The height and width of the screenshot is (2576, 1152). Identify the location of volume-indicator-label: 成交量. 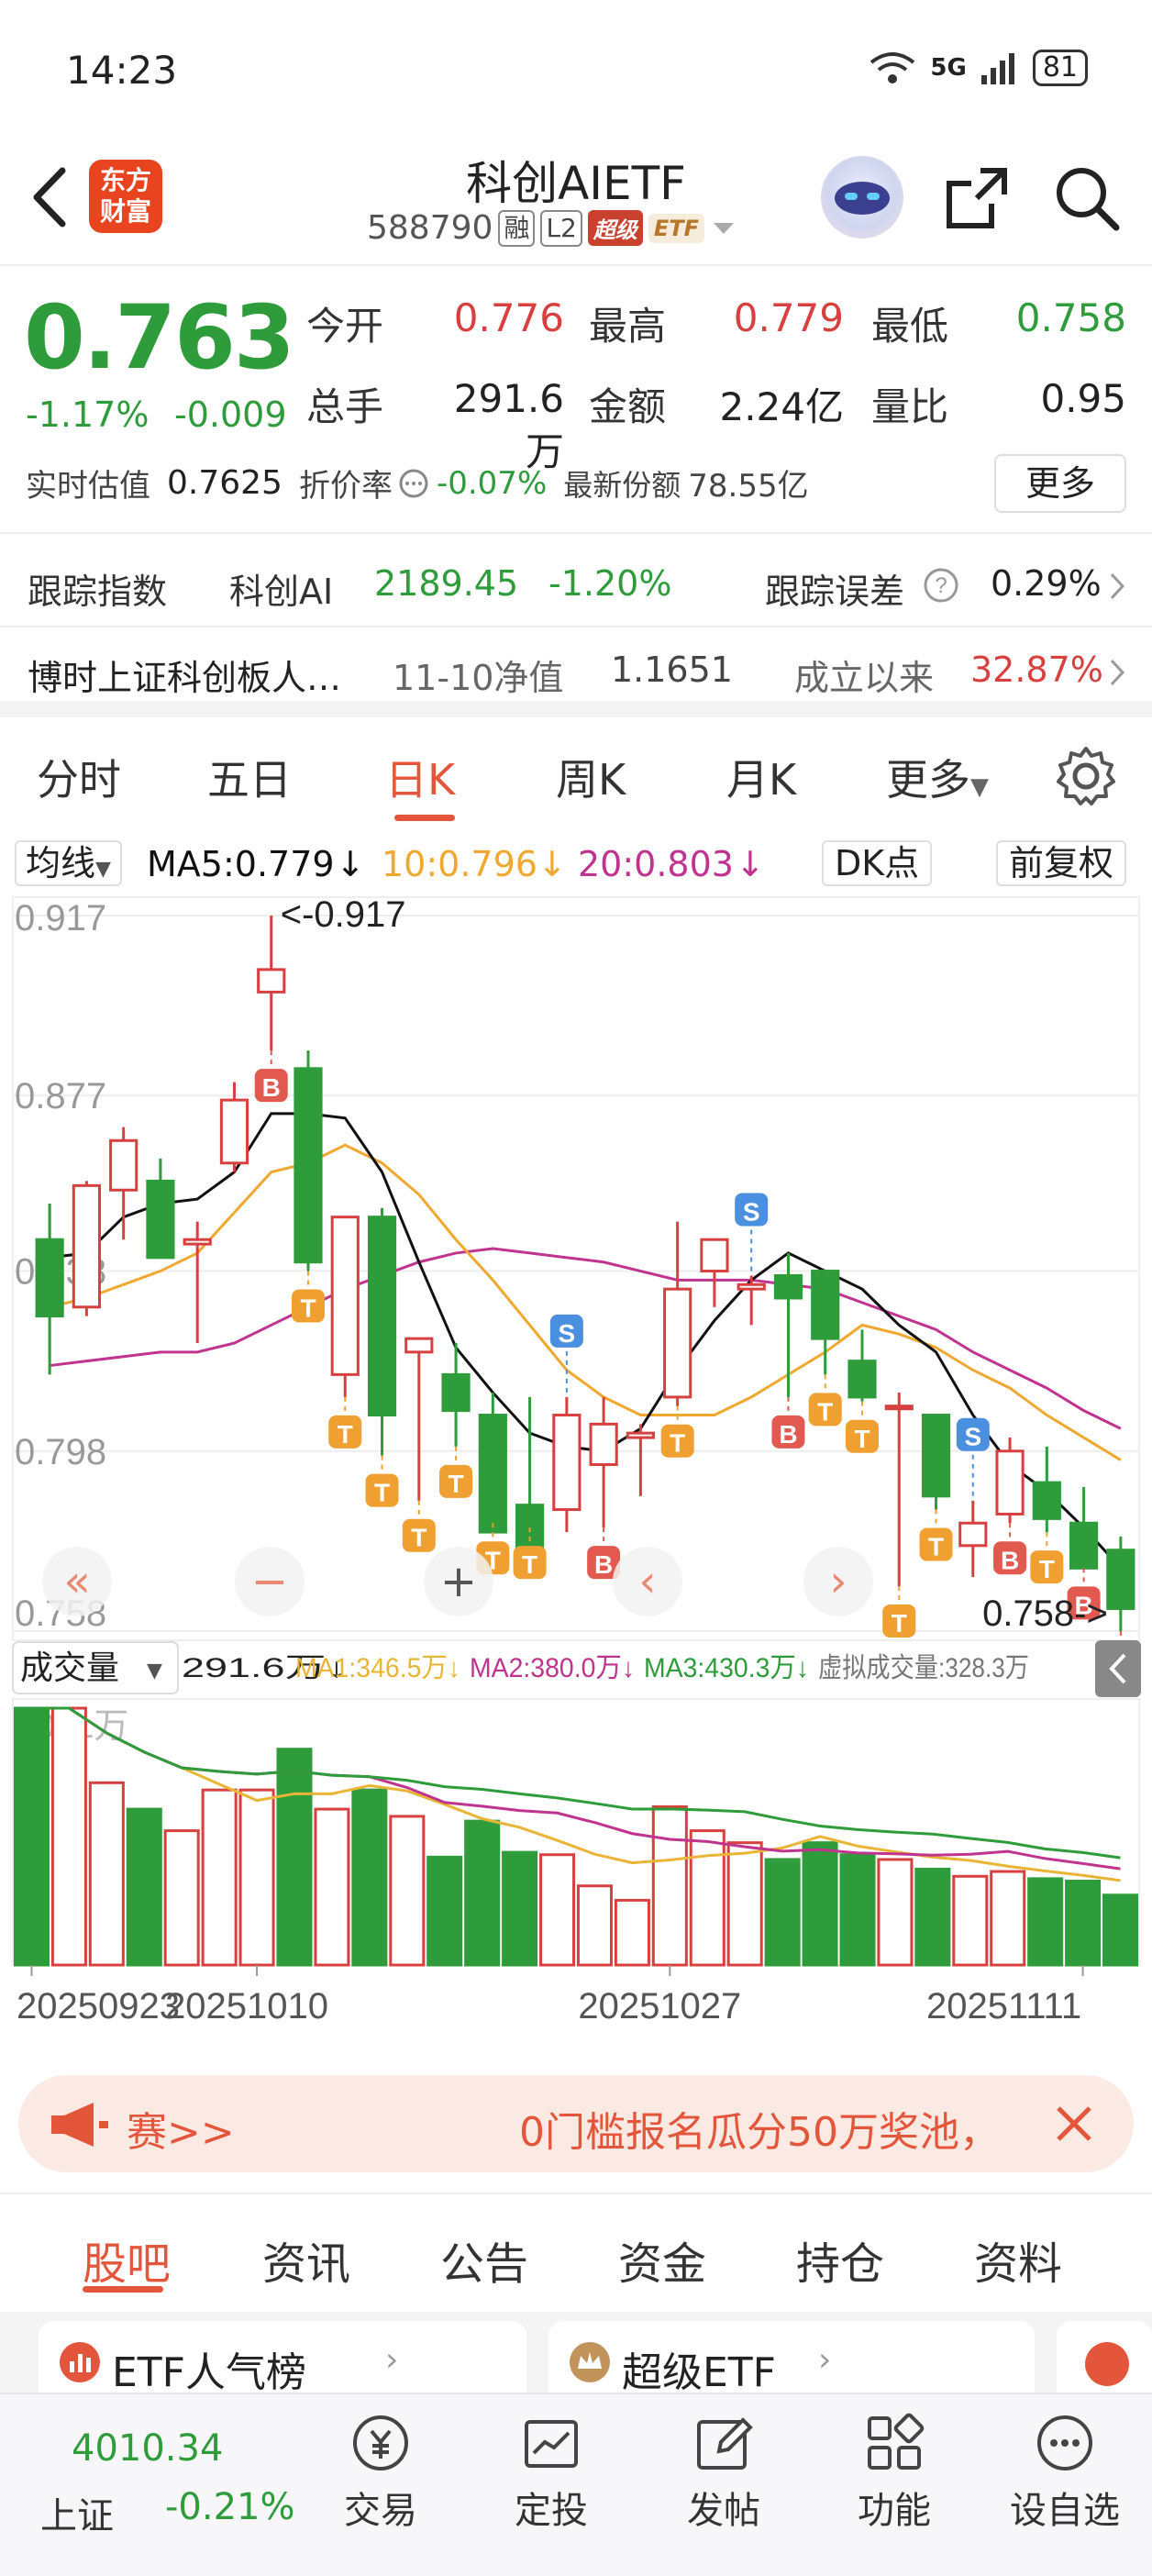
(69, 1667).